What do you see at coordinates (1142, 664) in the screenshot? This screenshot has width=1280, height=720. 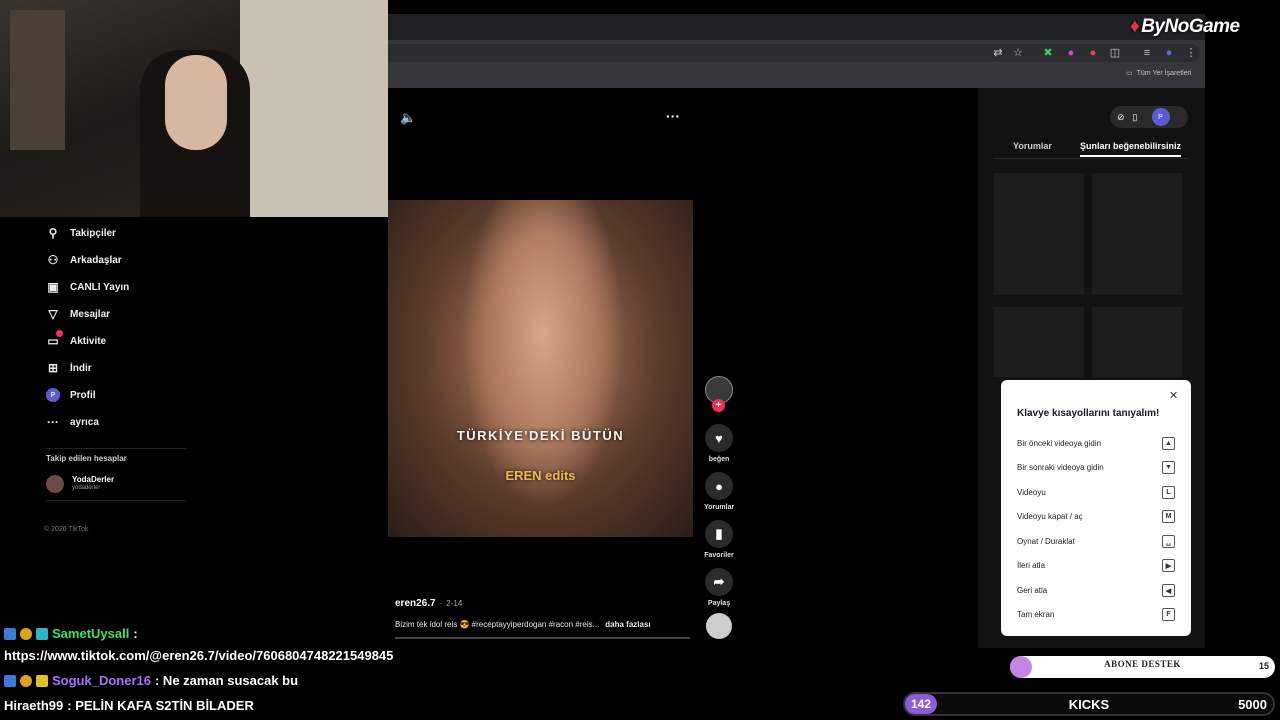 I see `goal-label: ABONE DESTEK` at bounding box center [1142, 664].